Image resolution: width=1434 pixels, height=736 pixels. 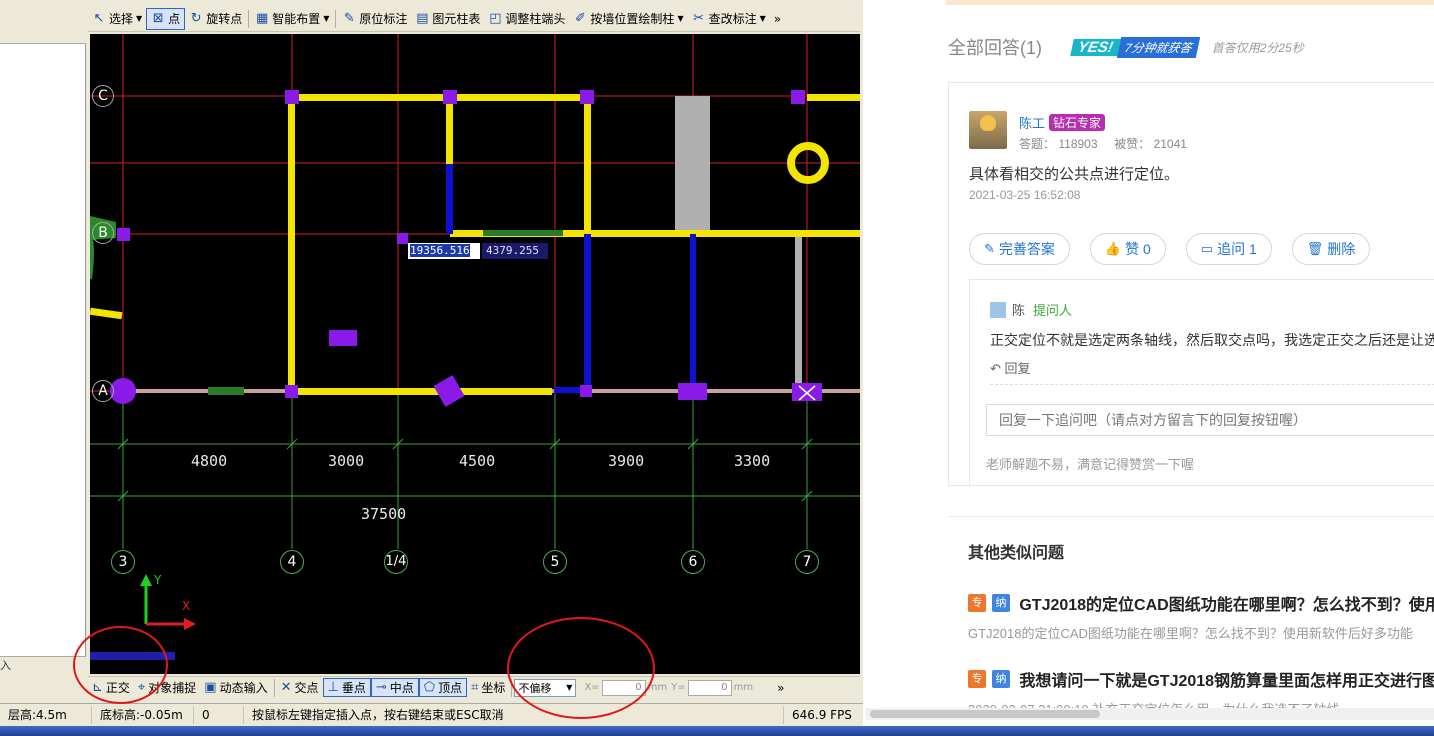 I want to click on select-tool-button: ↖ 选择 ▼, so click(x=117, y=19).